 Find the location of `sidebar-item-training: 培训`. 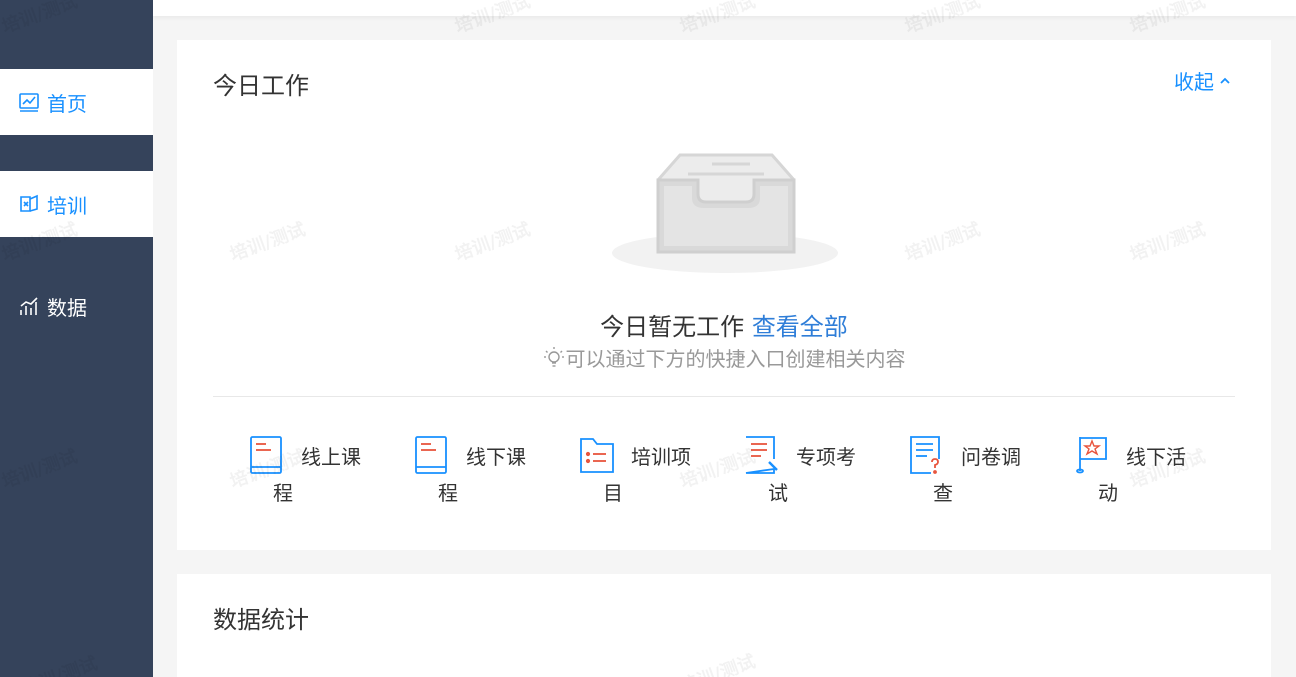

sidebar-item-training: 培训 is located at coordinates (76, 204).